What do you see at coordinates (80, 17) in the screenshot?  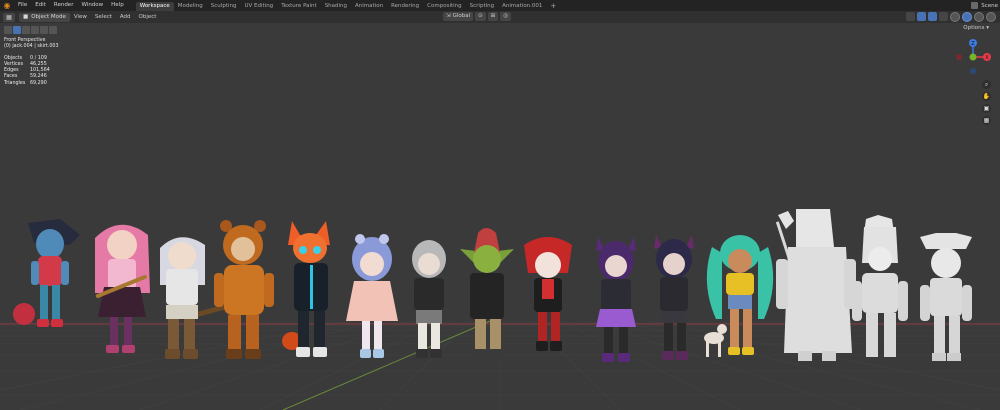 I see `menu-view: View` at bounding box center [80, 17].